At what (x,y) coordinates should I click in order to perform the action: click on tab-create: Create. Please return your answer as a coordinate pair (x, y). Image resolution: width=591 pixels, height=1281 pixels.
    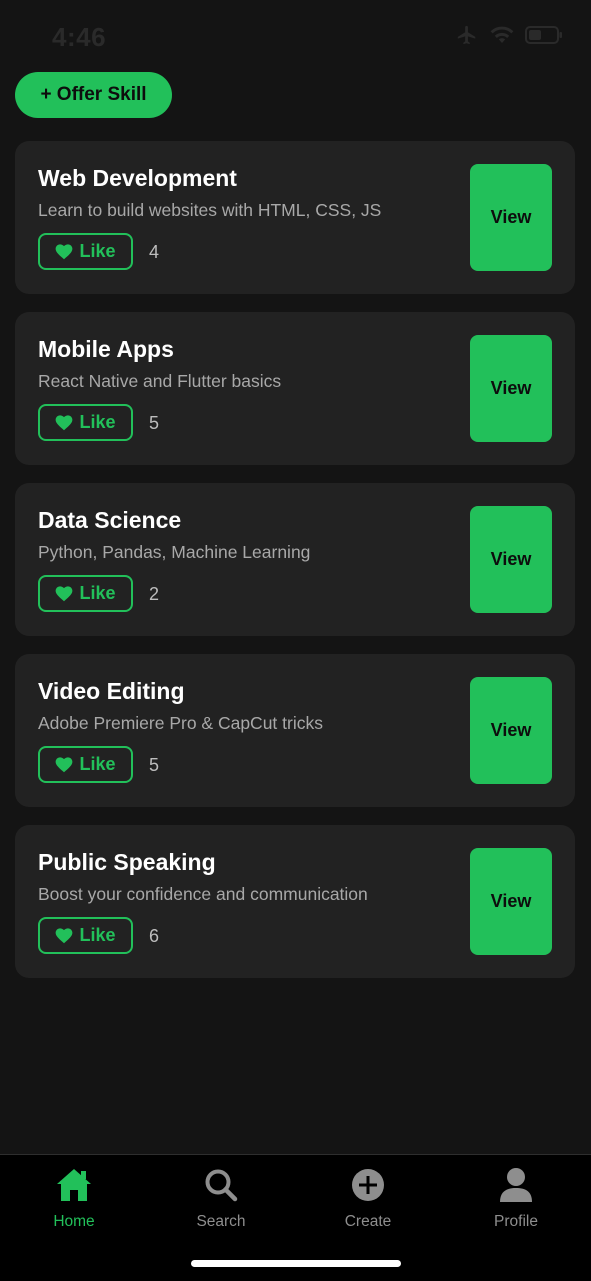
    Looking at the image, I should click on (368, 1199).